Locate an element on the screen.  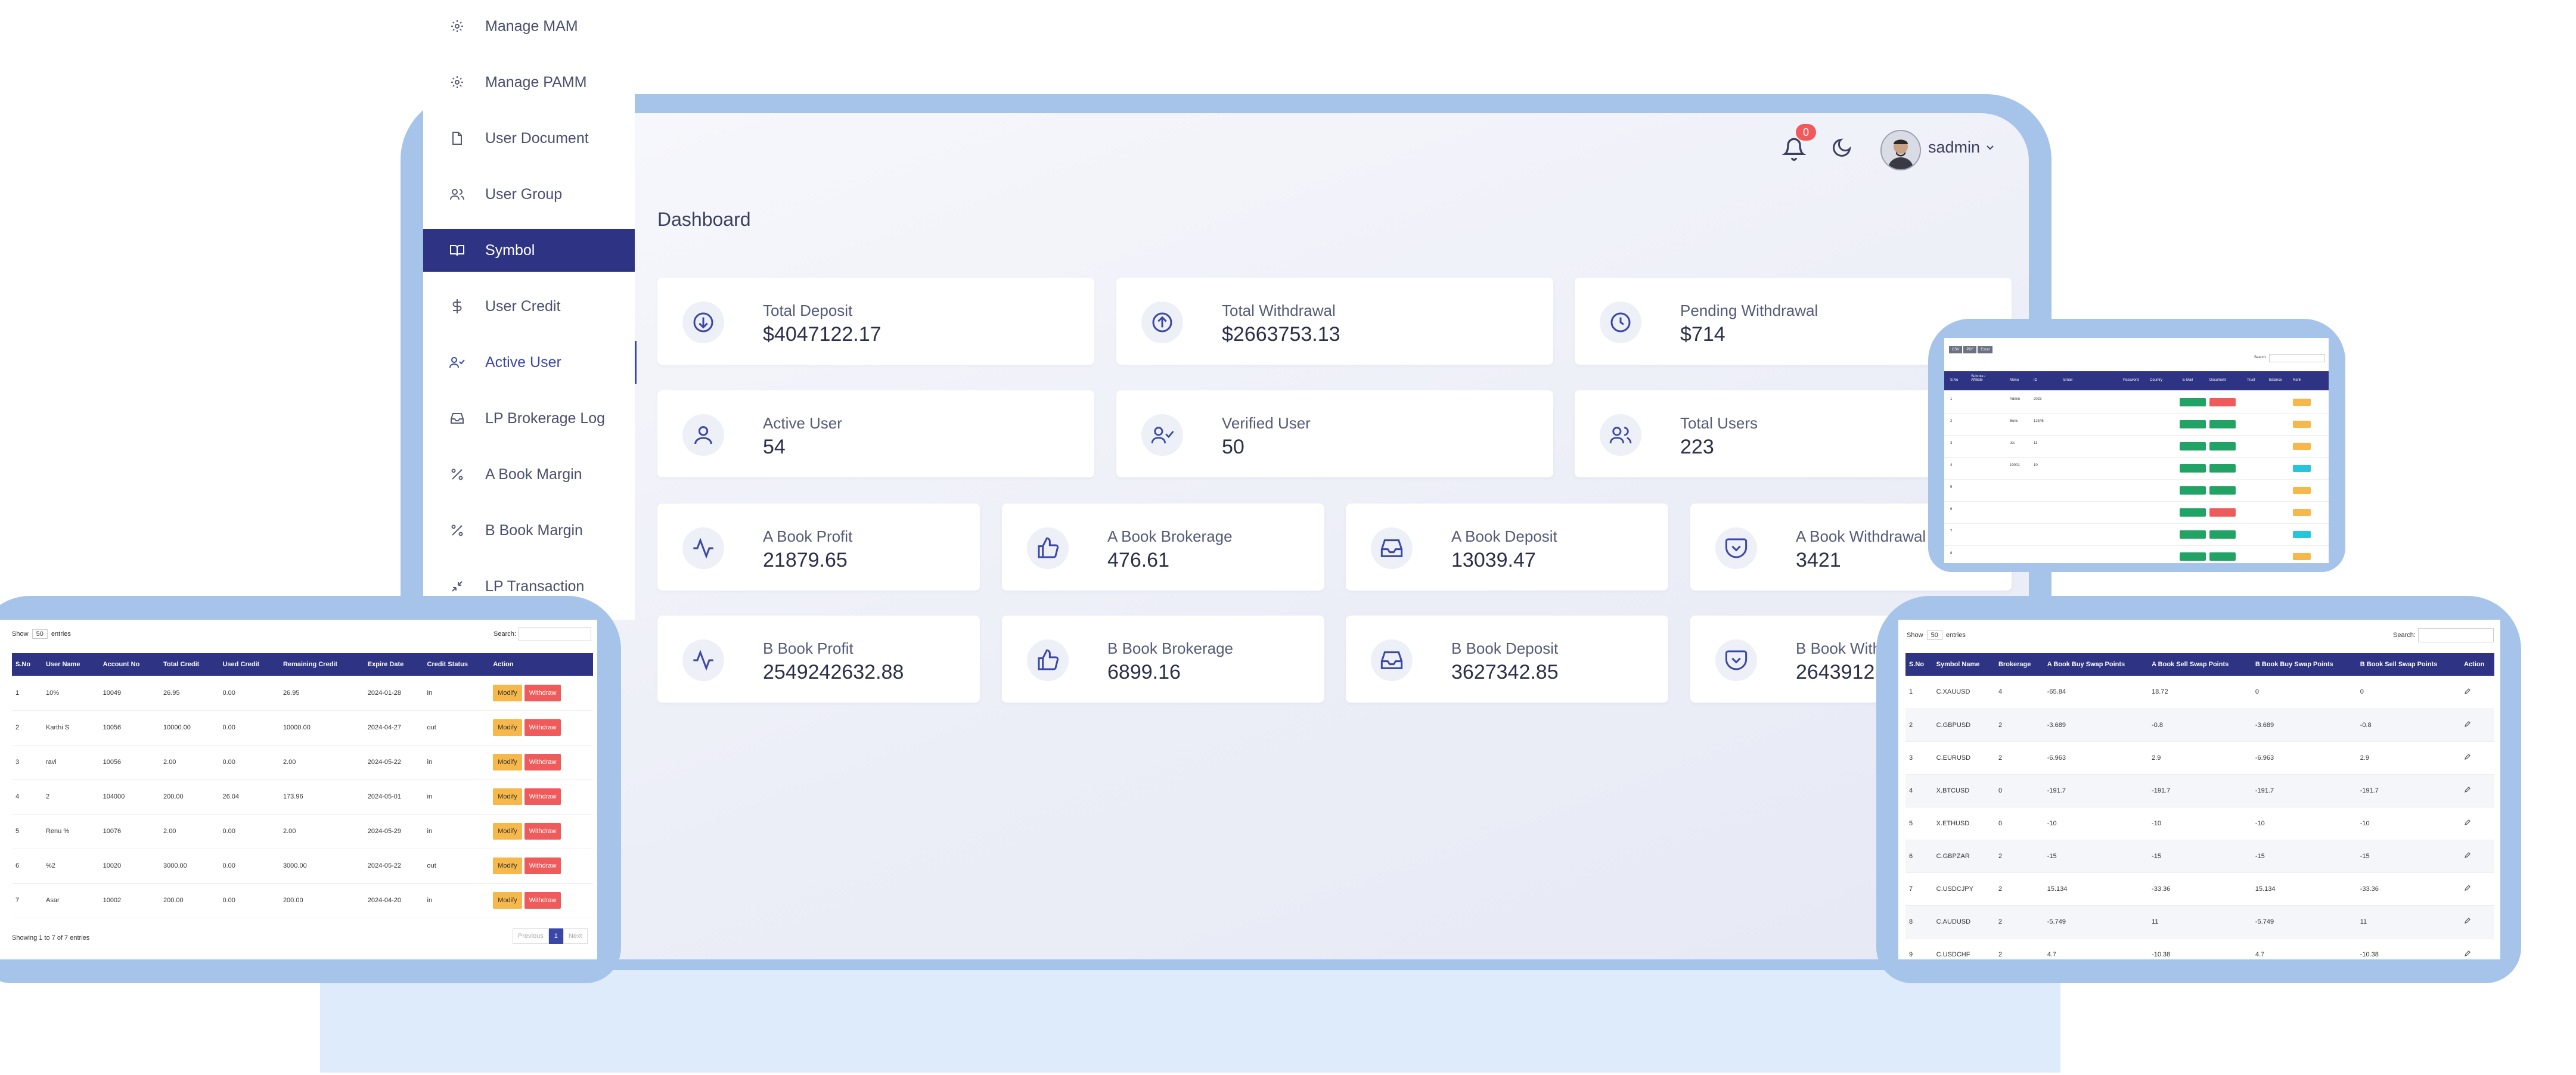
sidebar-item-symbol: Symbol is located at coordinates (529, 250).